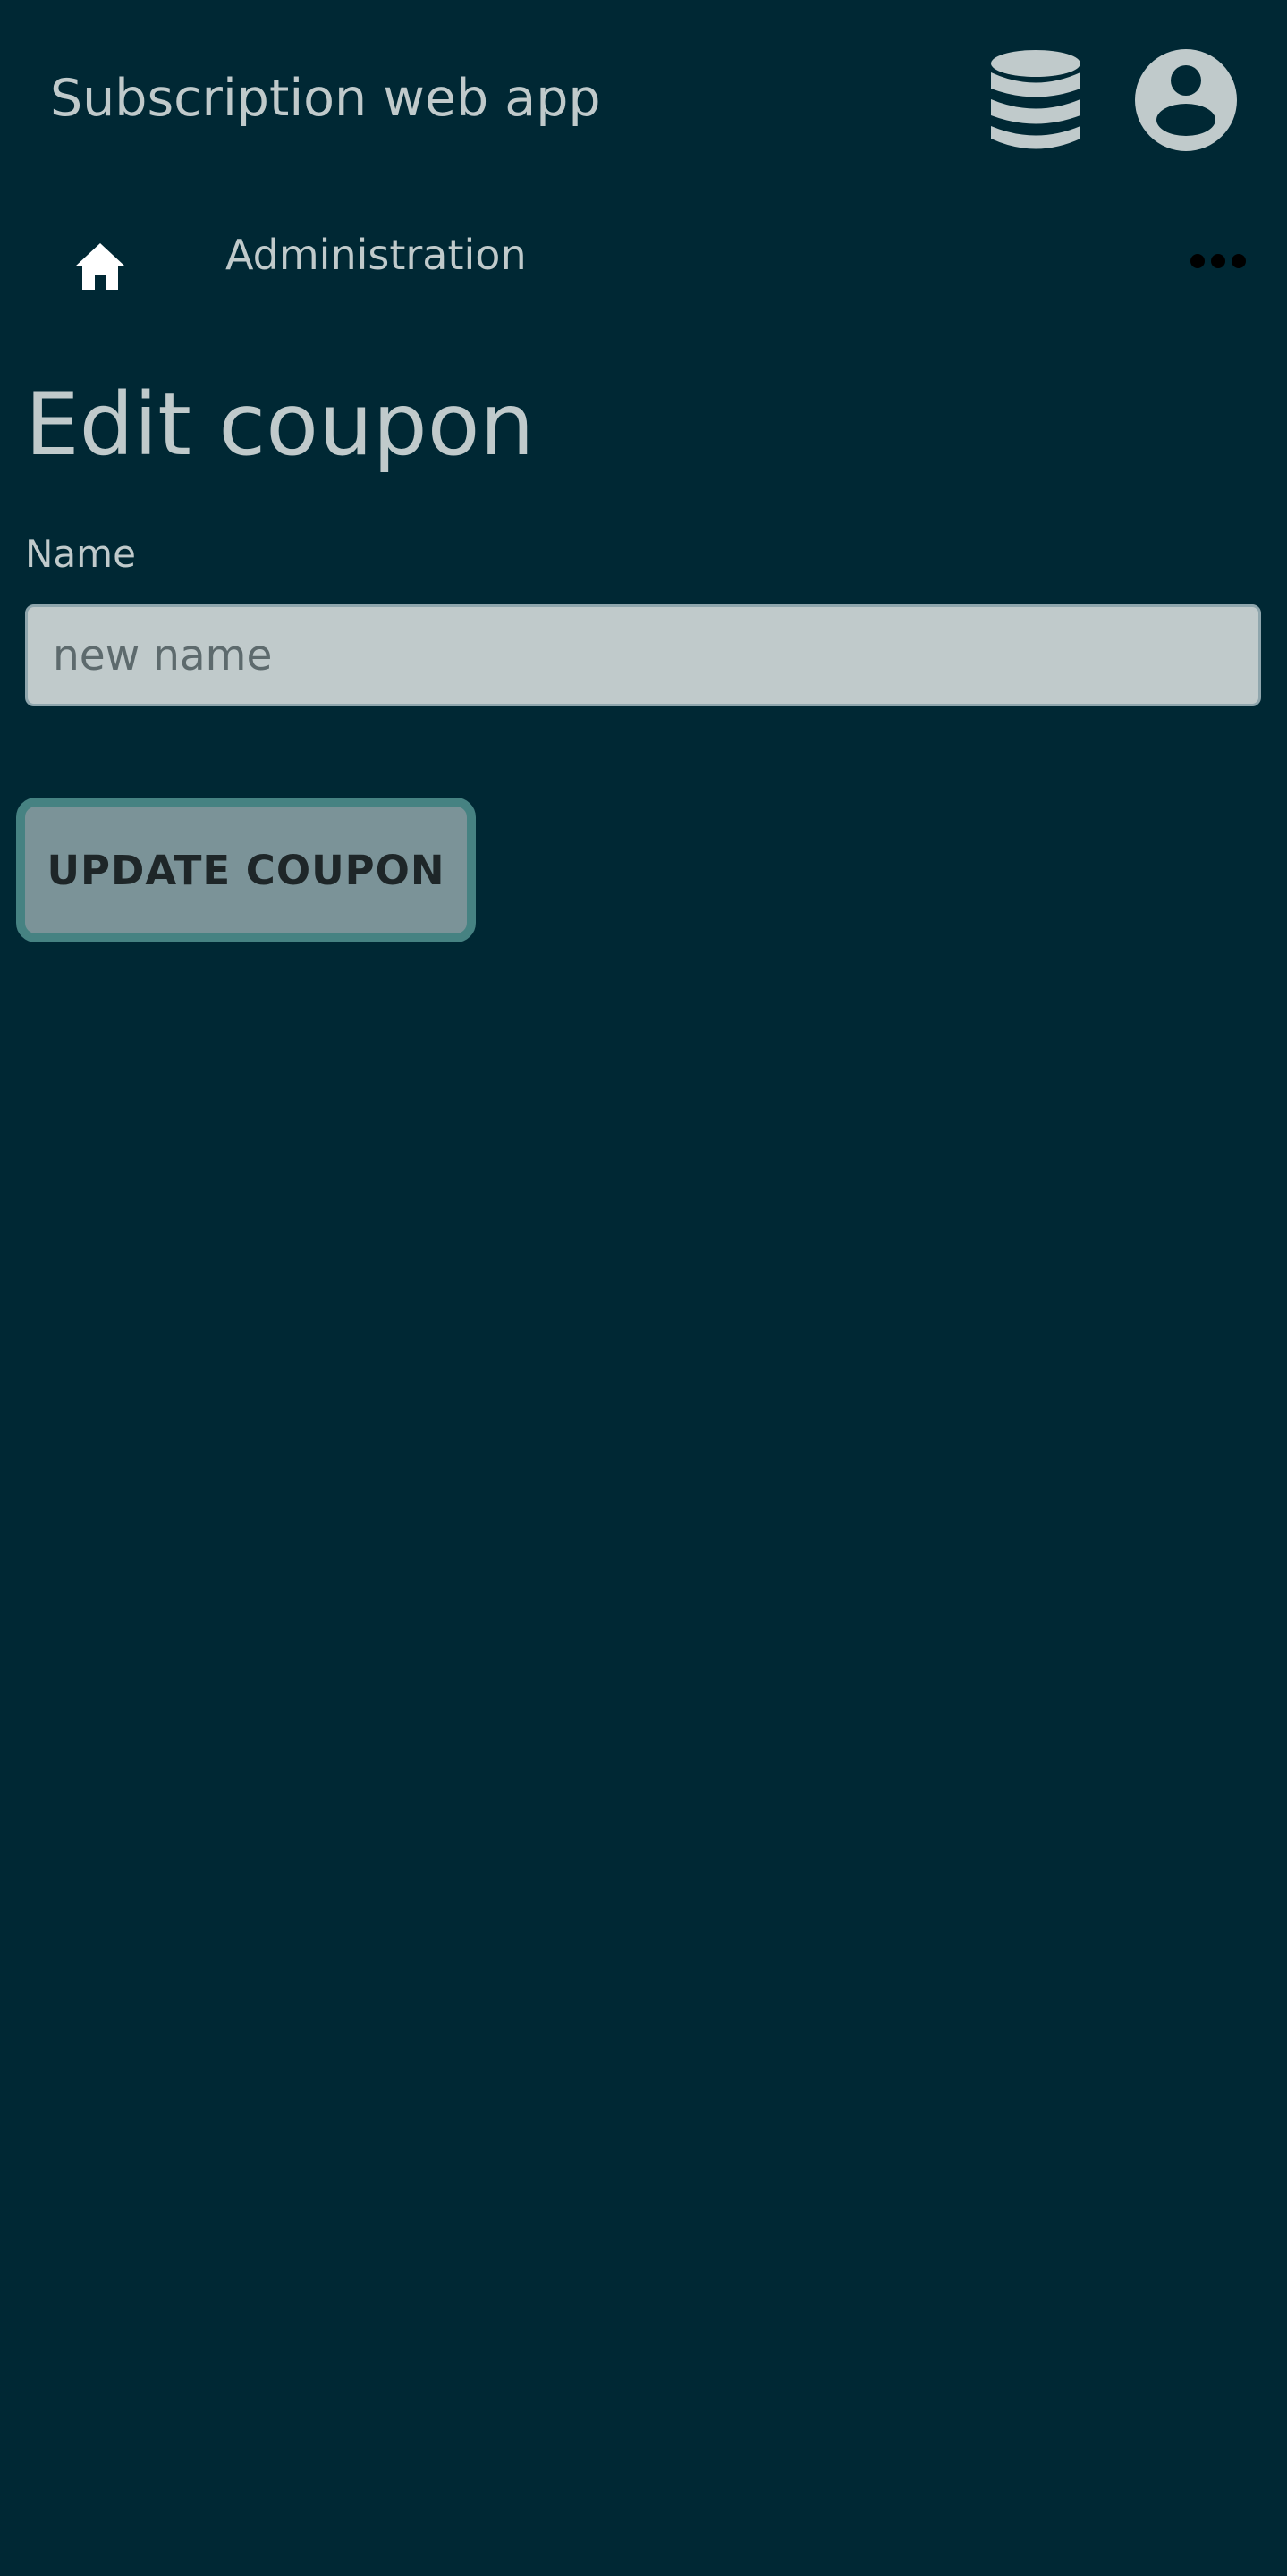  Describe the element at coordinates (246, 870) in the screenshot. I see `update-coupon-button: UPDATE COUPON` at that location.